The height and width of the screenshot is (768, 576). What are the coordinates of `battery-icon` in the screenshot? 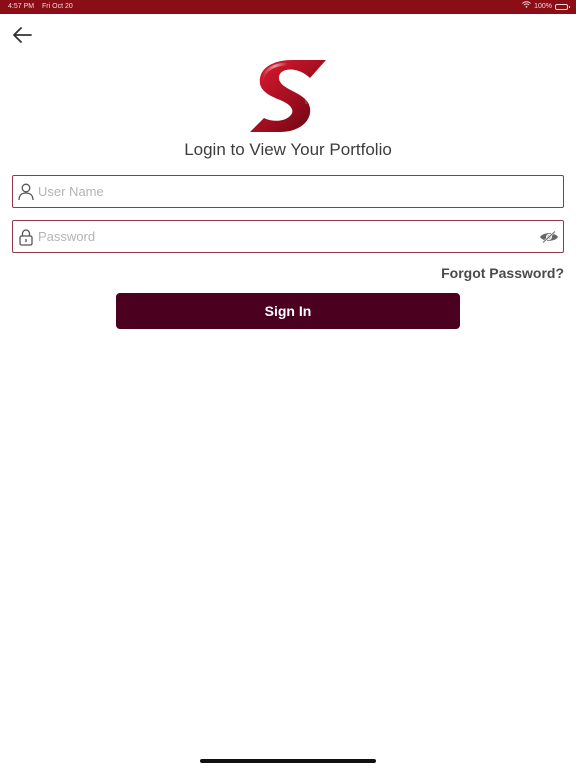 It's located at (562, 7).